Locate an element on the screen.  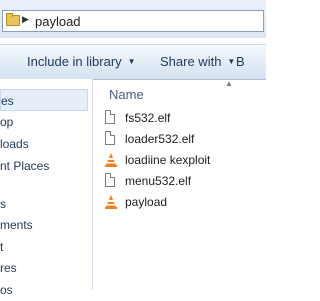
list-item: payload is located at coordinates (183, 202).